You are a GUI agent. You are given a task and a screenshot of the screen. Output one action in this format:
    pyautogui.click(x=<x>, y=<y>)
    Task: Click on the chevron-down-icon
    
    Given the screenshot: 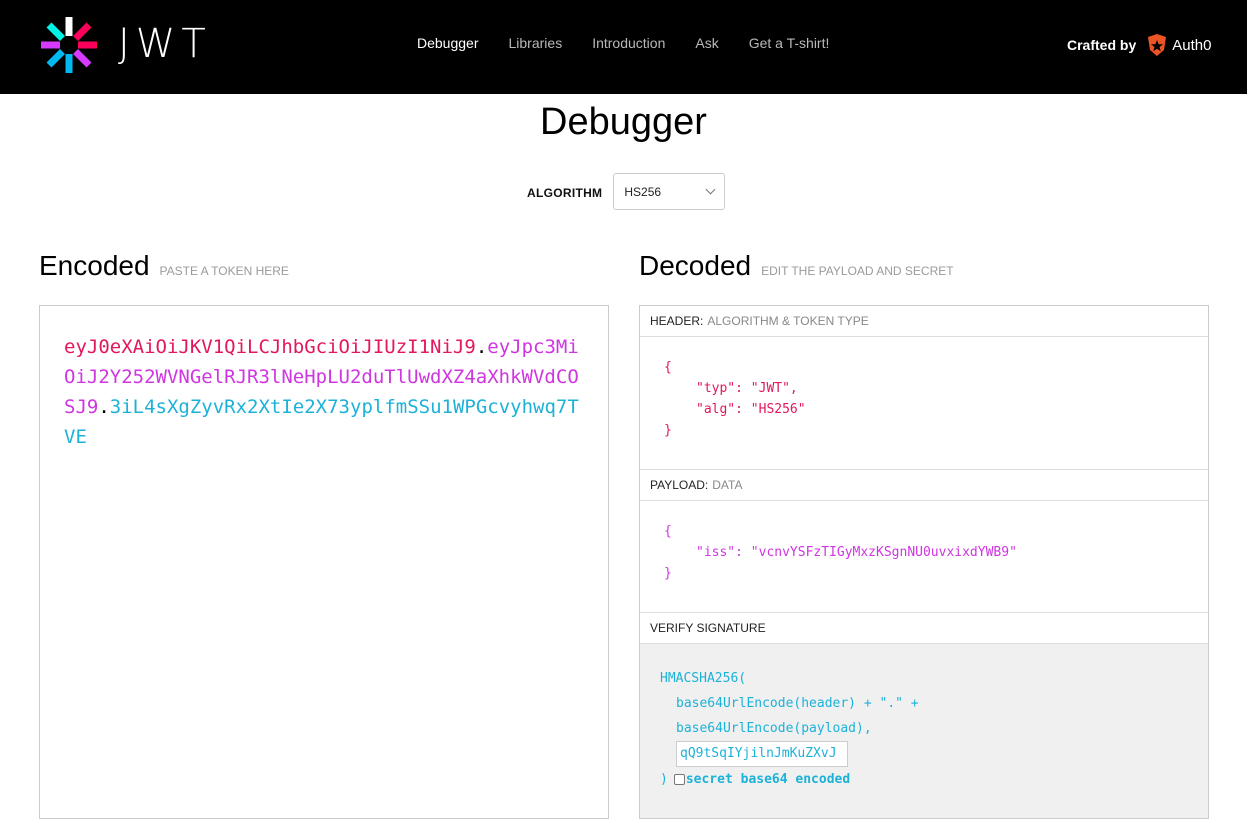 What is the action you would take?
    pyautogui.click(x=710, y=189)
    